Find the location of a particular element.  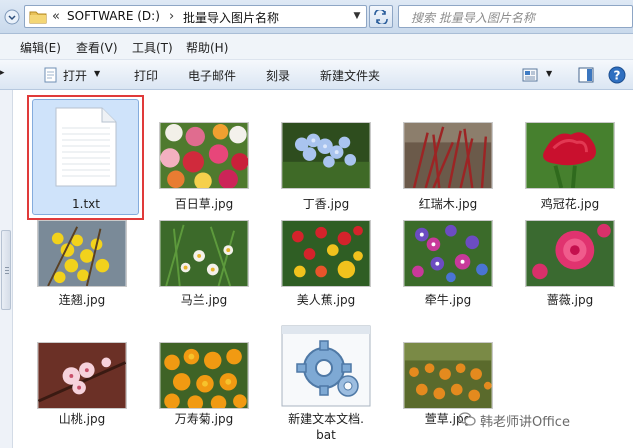

change-view-icon is located at coordinates (530, 75).